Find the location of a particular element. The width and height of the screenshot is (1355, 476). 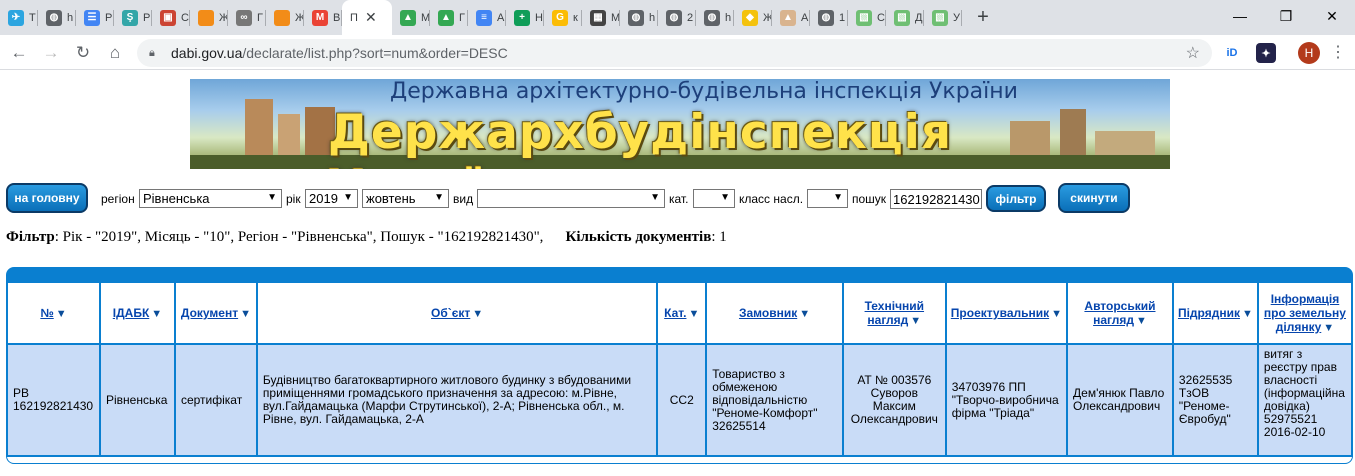

browser-tab: ☰ Р is located at coordinates (95, 17).